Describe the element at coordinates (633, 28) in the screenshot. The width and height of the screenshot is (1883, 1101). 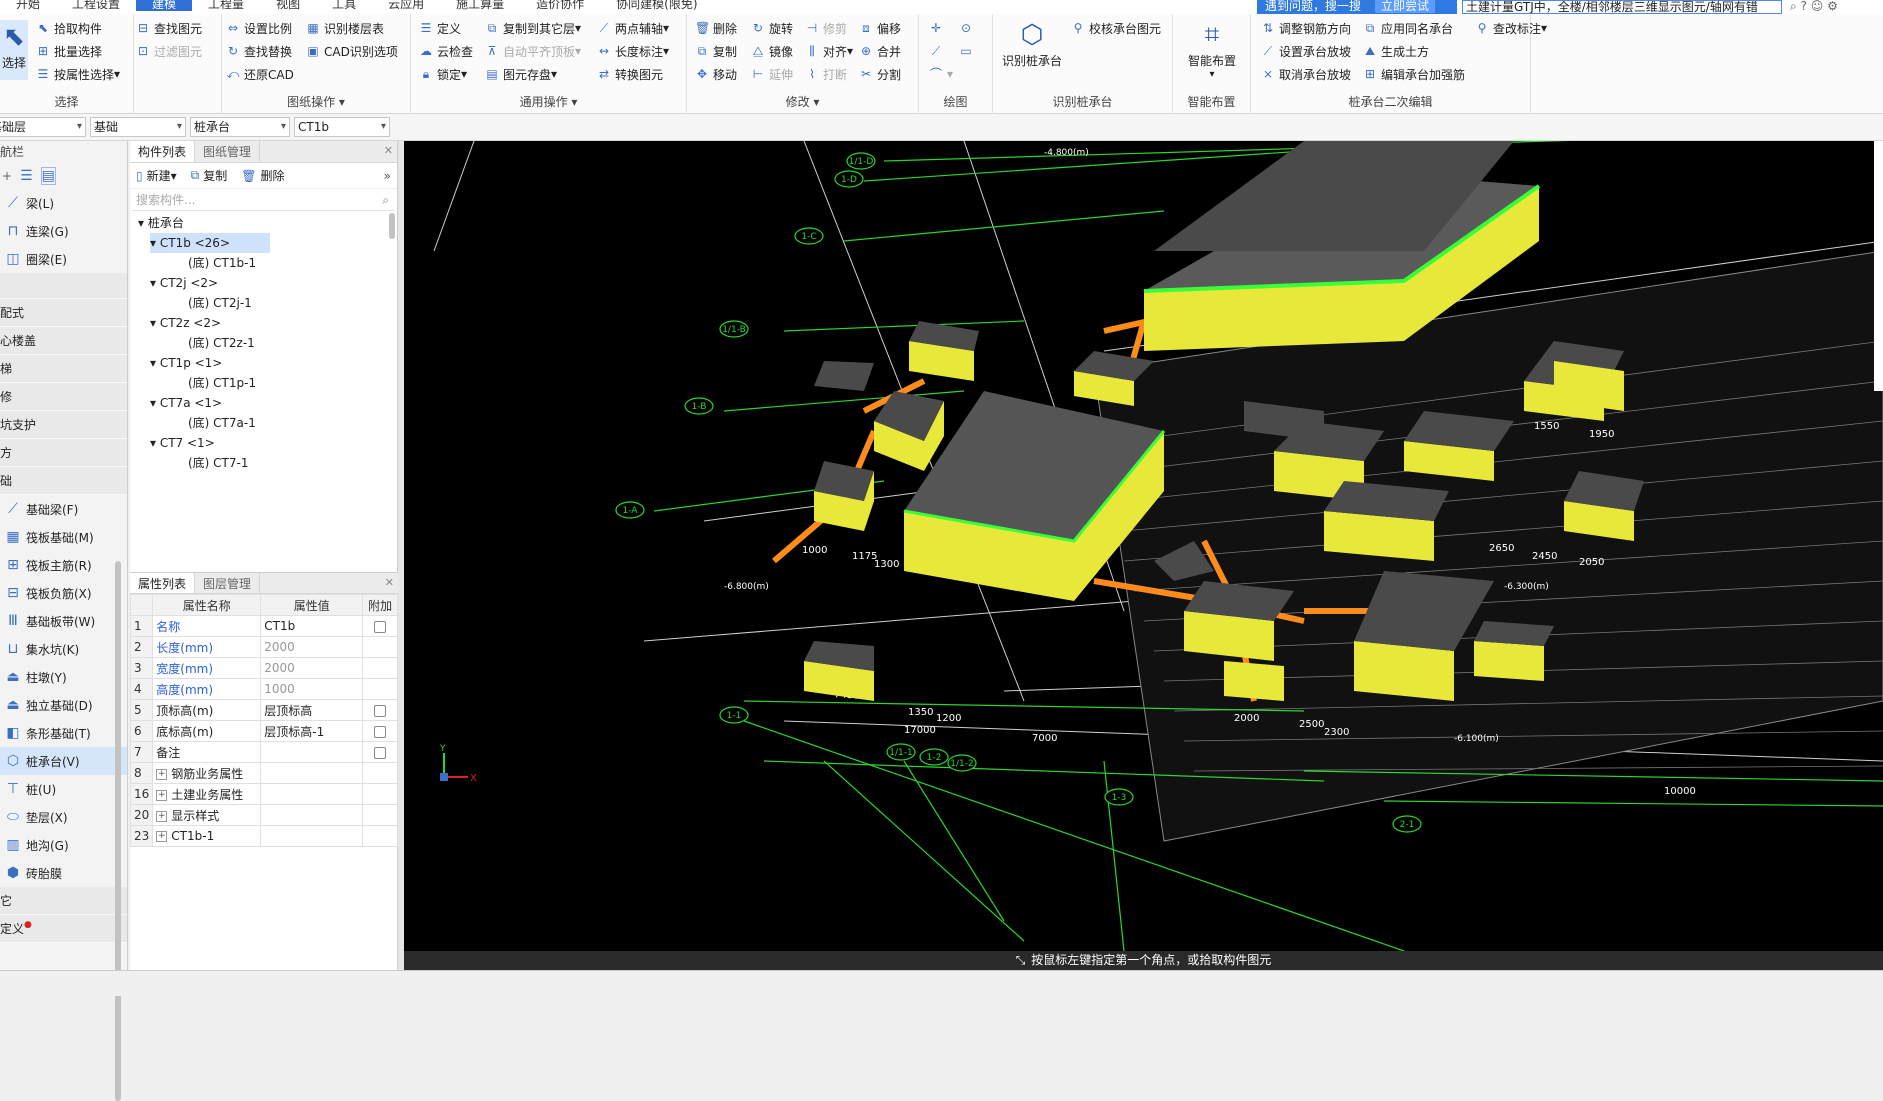
I see `two-point-axis-button: ⟋ 两点辅轴 ▾` at that location.